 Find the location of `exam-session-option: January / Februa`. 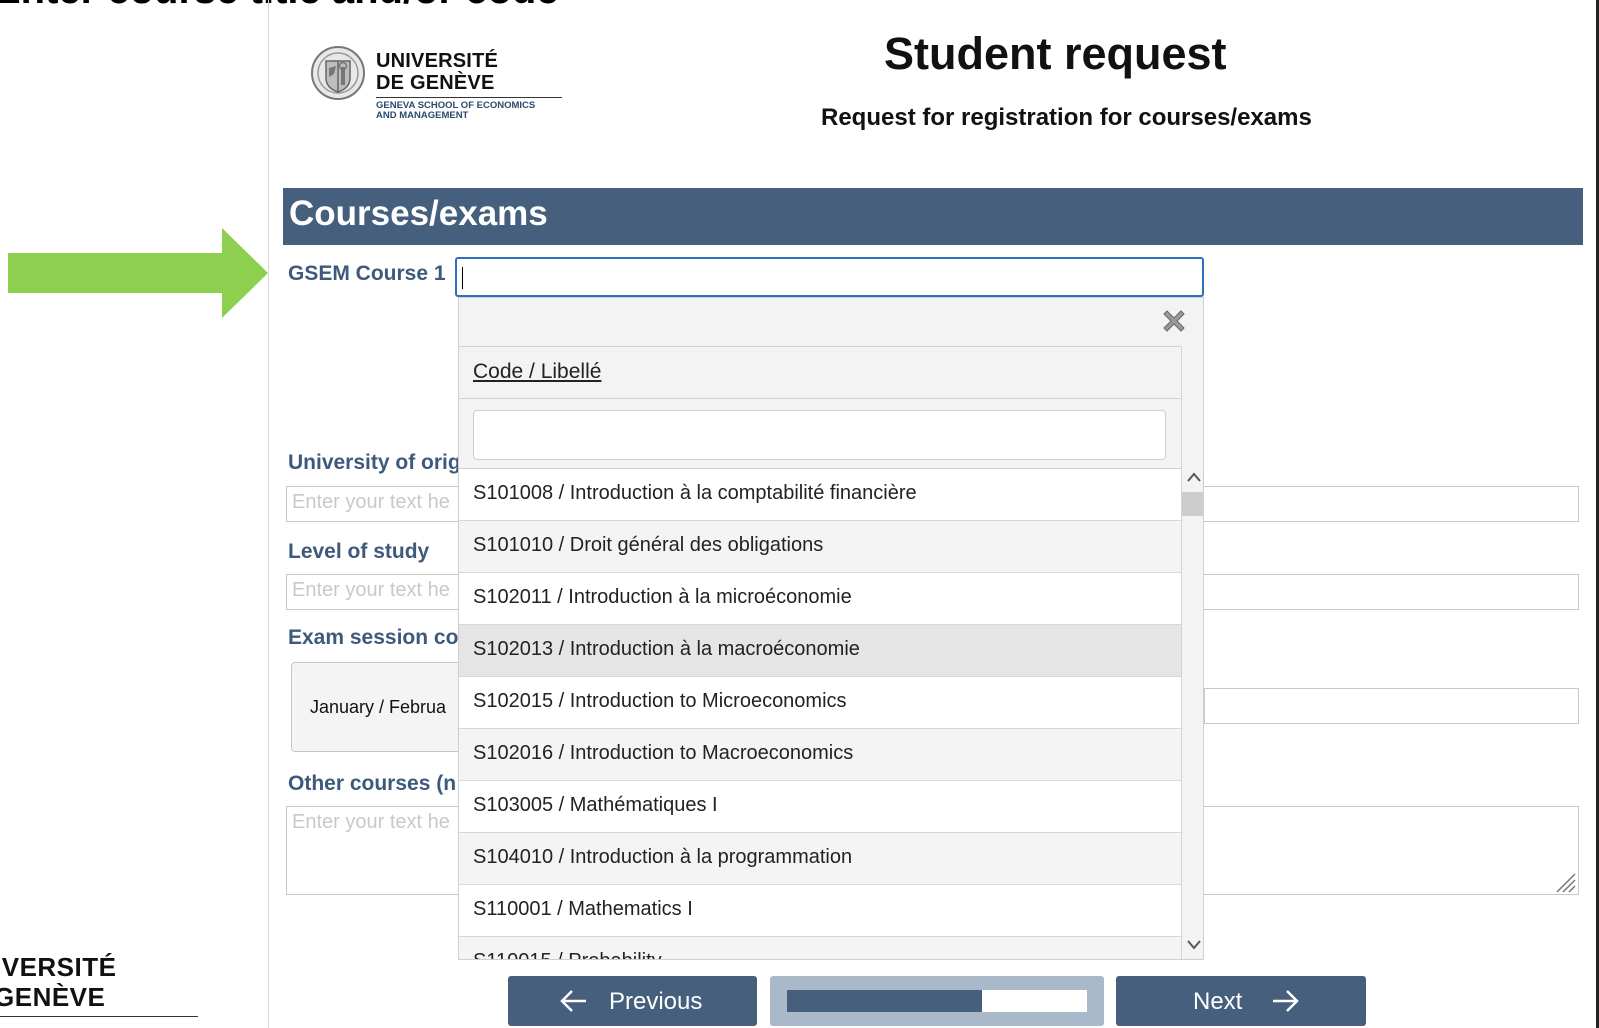

exam-session-option: January / Februa is located at coordinates (381, 707).